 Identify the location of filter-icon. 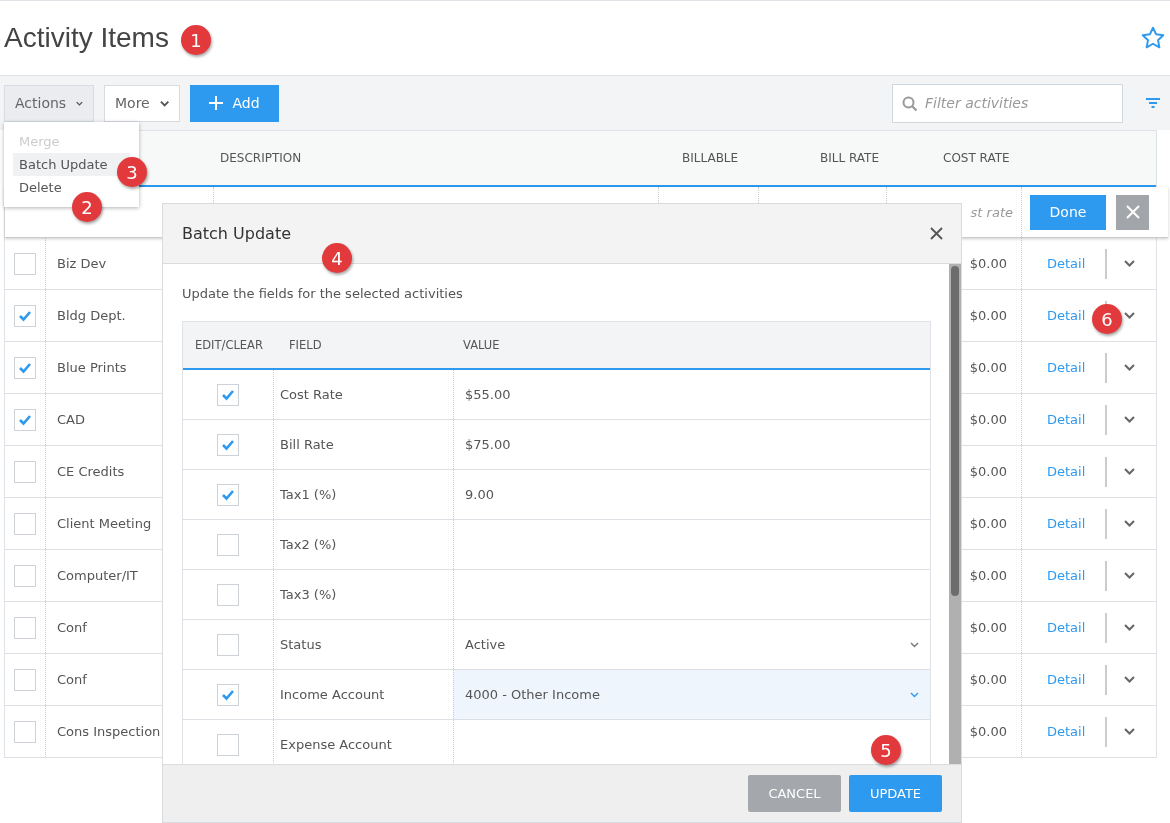
(1153, 103).